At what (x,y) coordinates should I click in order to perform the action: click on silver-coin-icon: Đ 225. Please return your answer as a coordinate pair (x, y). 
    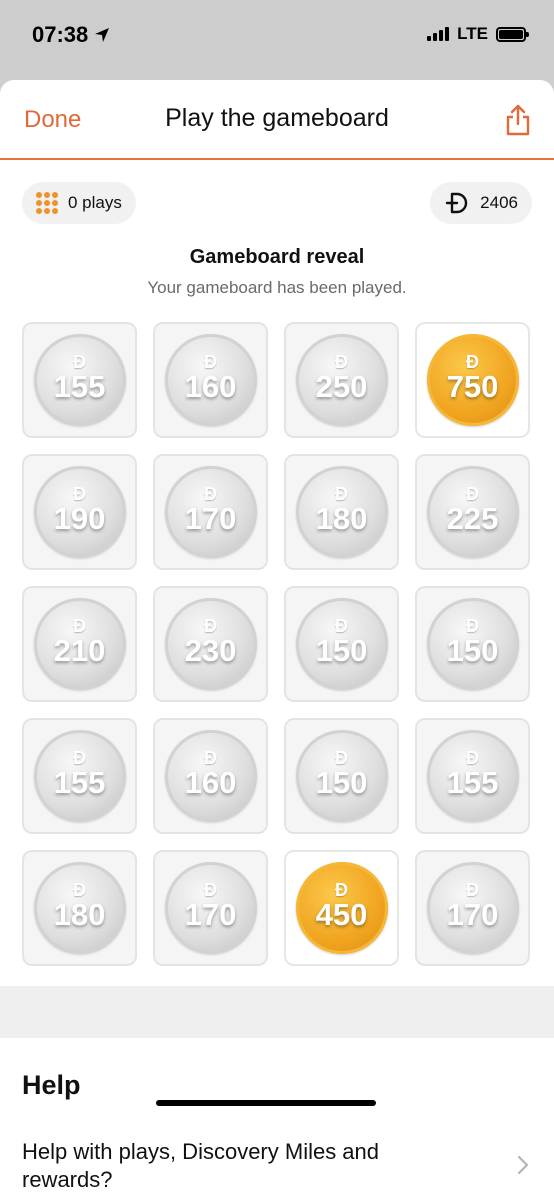
    Looking at the image, I should click on (472, 512).